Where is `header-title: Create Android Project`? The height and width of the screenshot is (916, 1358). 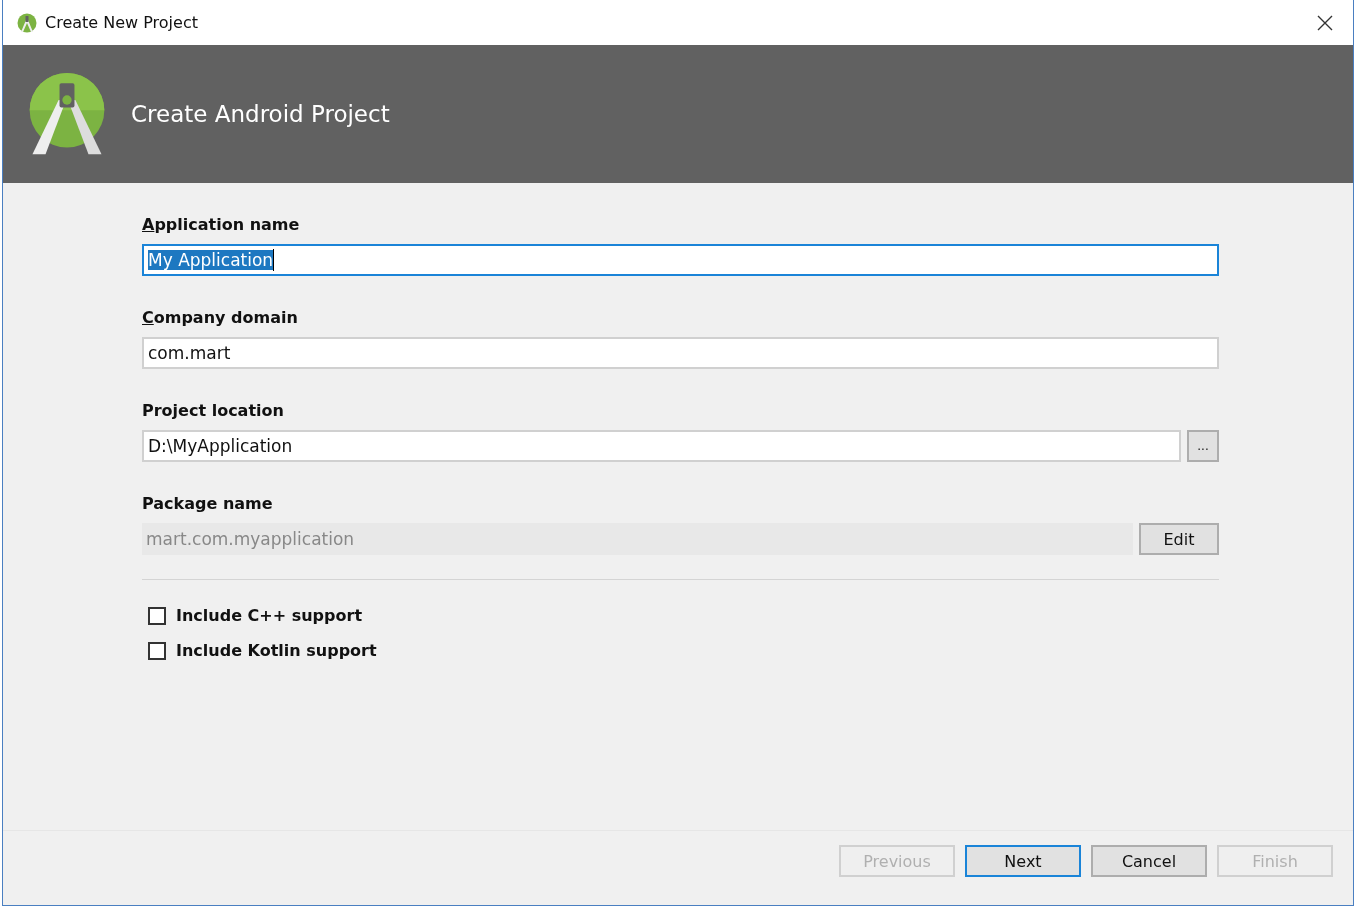 header-title: Create Android Project is located at coordinates (260, 114).